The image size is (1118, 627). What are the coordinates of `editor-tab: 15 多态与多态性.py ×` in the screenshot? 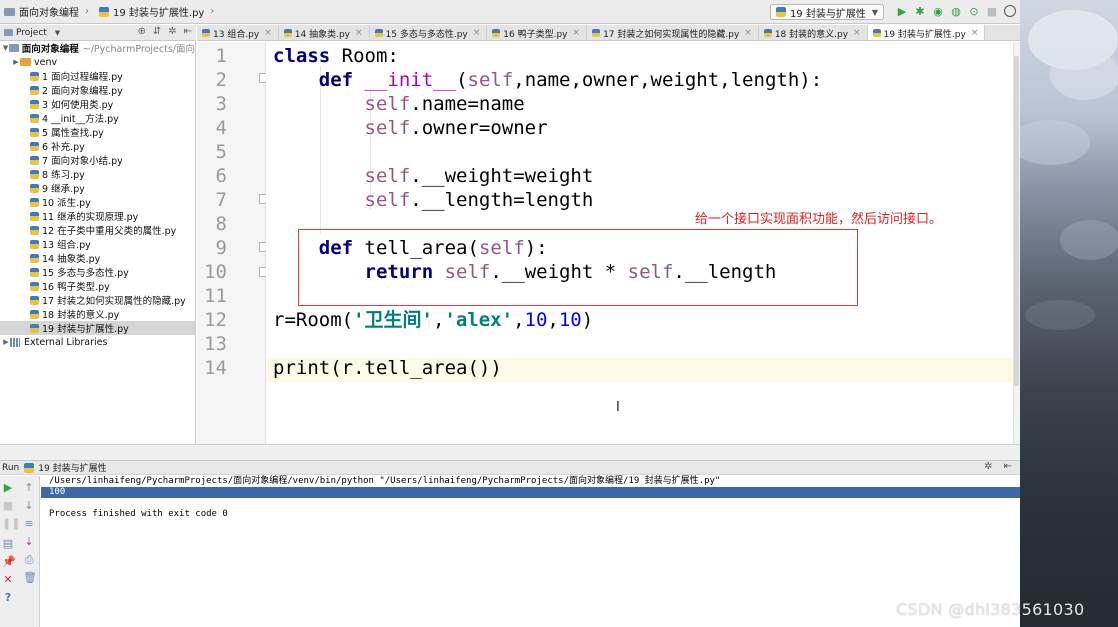 It's located at (429, 32).